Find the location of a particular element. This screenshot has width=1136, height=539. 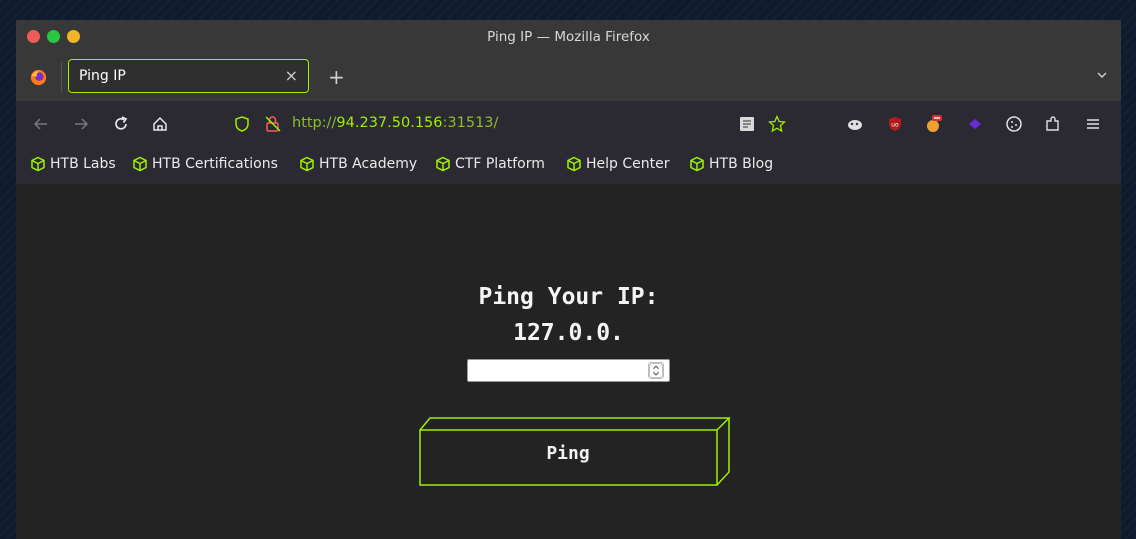

svg-text: uo is located at coordinates (895, 125).